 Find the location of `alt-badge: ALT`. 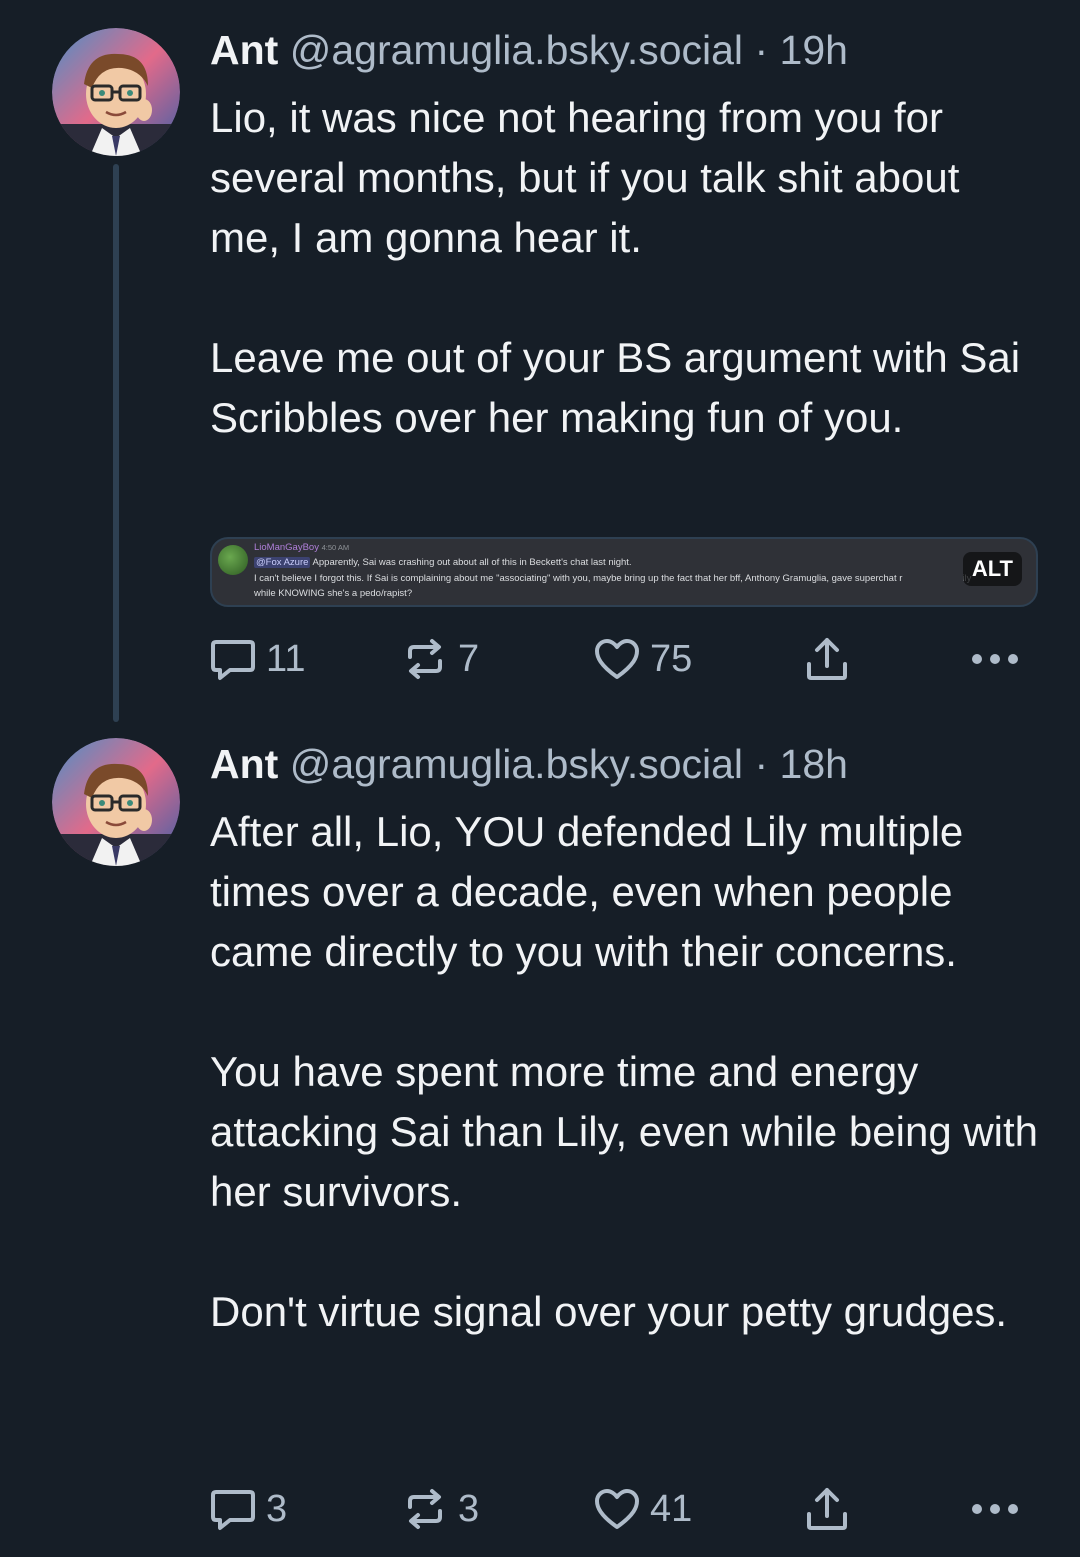

alt-badge: ALT is located at coordinates (992, 569).